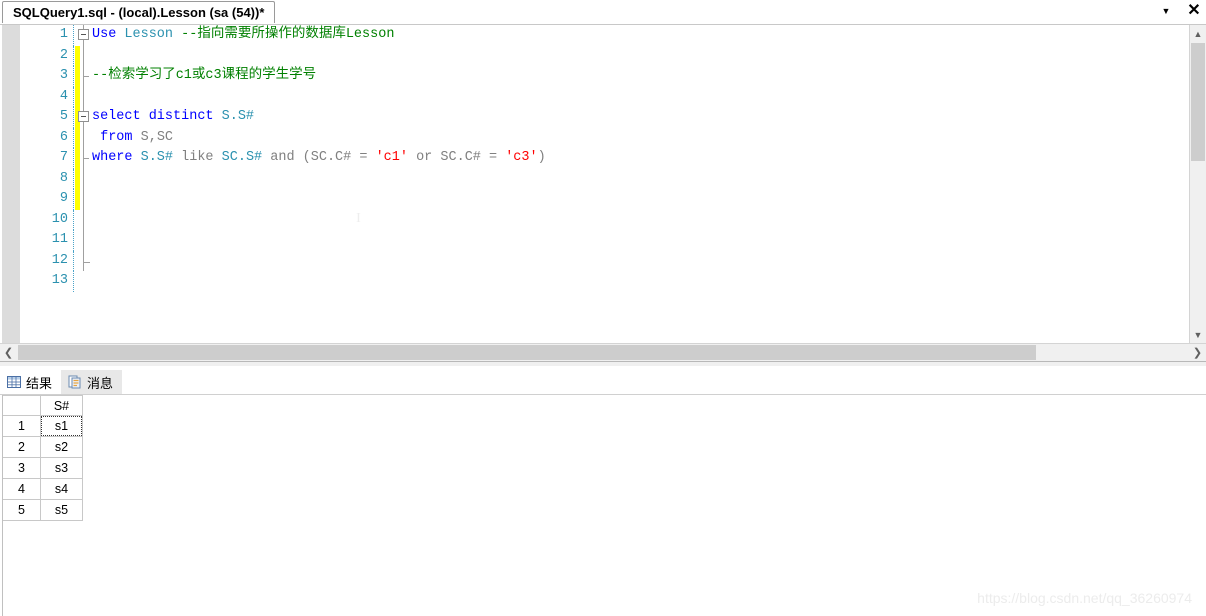 The height and width of the screenshot is (616, 1206). Describe the element at coordinates (8, 352) in the screenshot. I see `chevron-left-icon: ❮` at that location.